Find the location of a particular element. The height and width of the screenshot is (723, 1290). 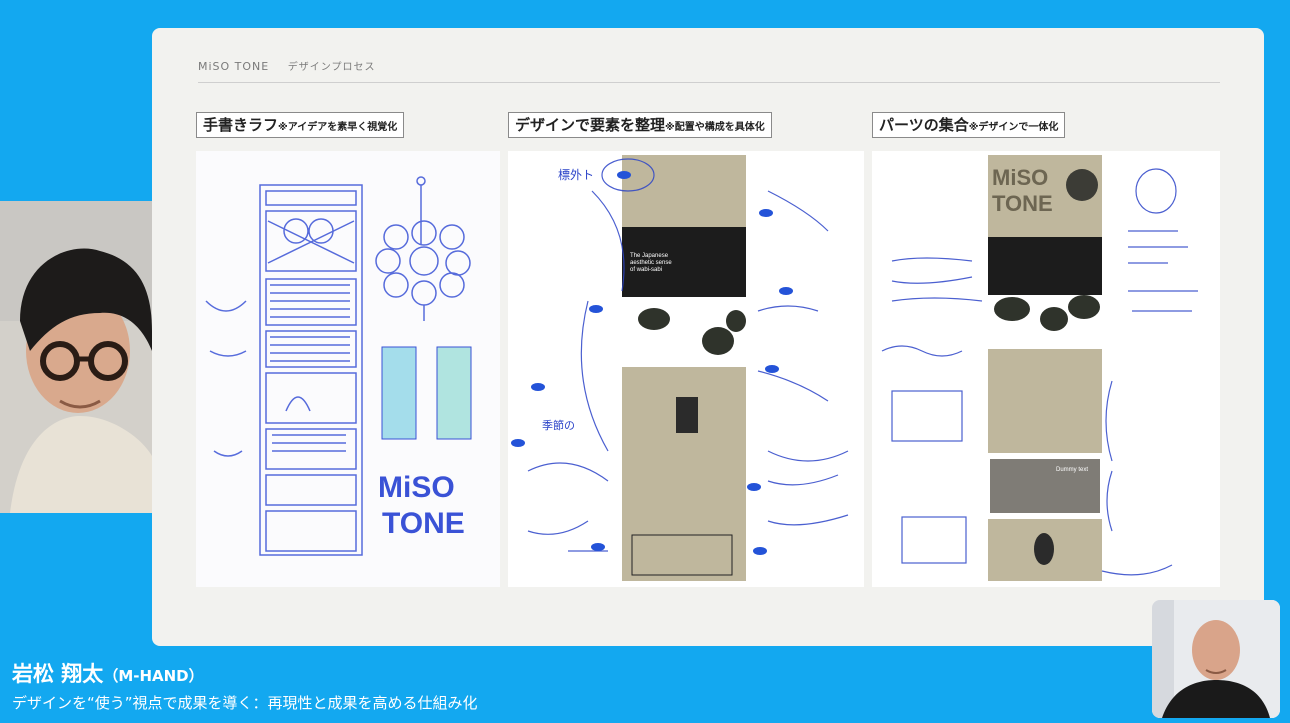

column-title-rough-sketch: 手書きラフ※アイデアを素早く視覚化 is located at coordinates (300, 125).